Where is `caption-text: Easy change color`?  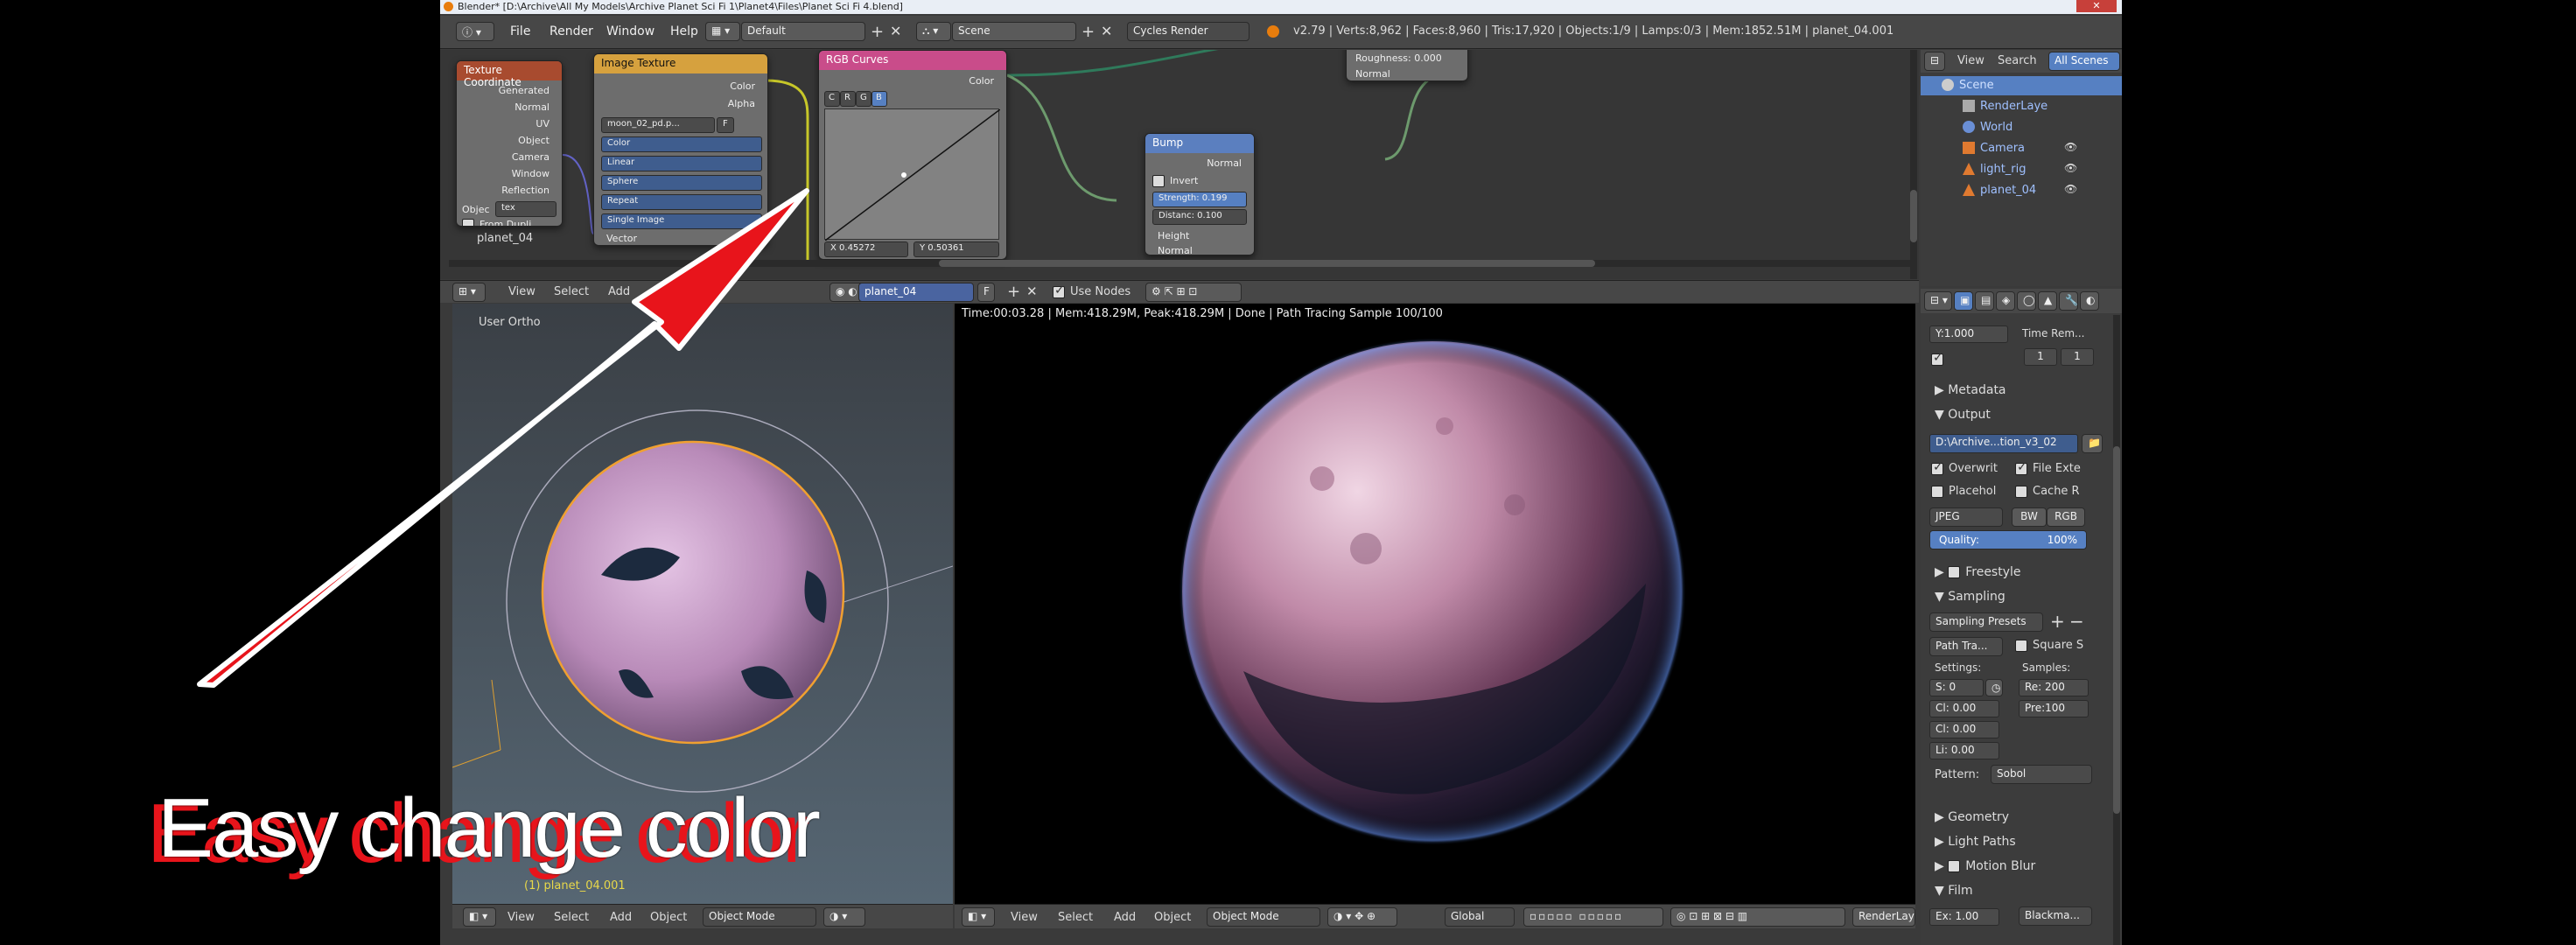
caption-text: Easy change color is located at coordinates (489, 828).